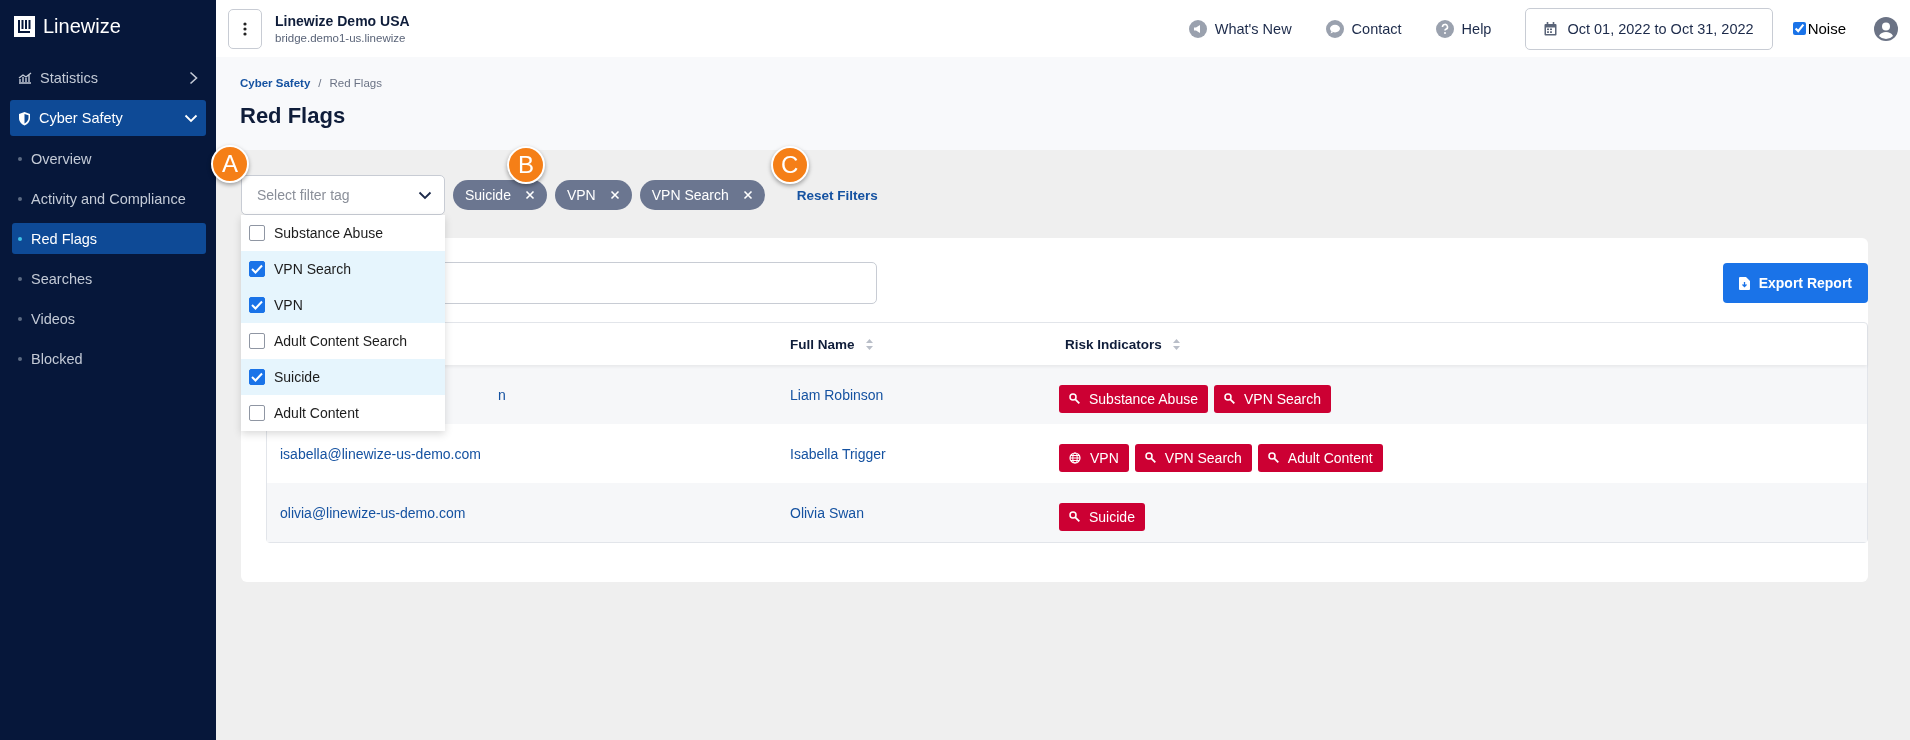  Describe the element at coordinates (343, 233) in the screenshot. I see `filter-option: Substance Abuse` at that location.